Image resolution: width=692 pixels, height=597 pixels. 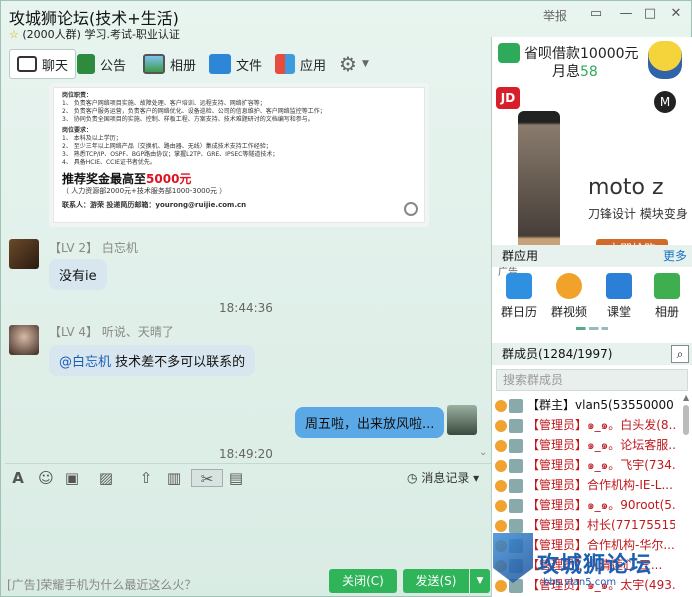 What do you see at coordinates (445, 478) in the screenshot?
I see `history-label: 消息记录` at bounding box center [445, 478].